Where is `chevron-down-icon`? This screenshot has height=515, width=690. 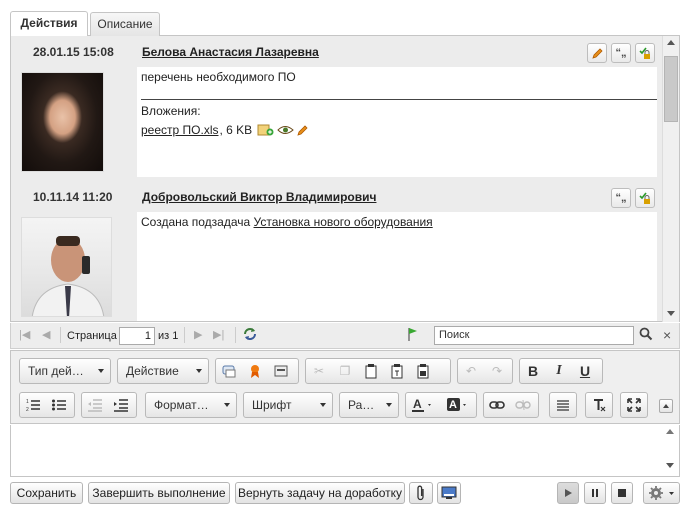 chevron-down-icon is located at coordinates (227, 405).